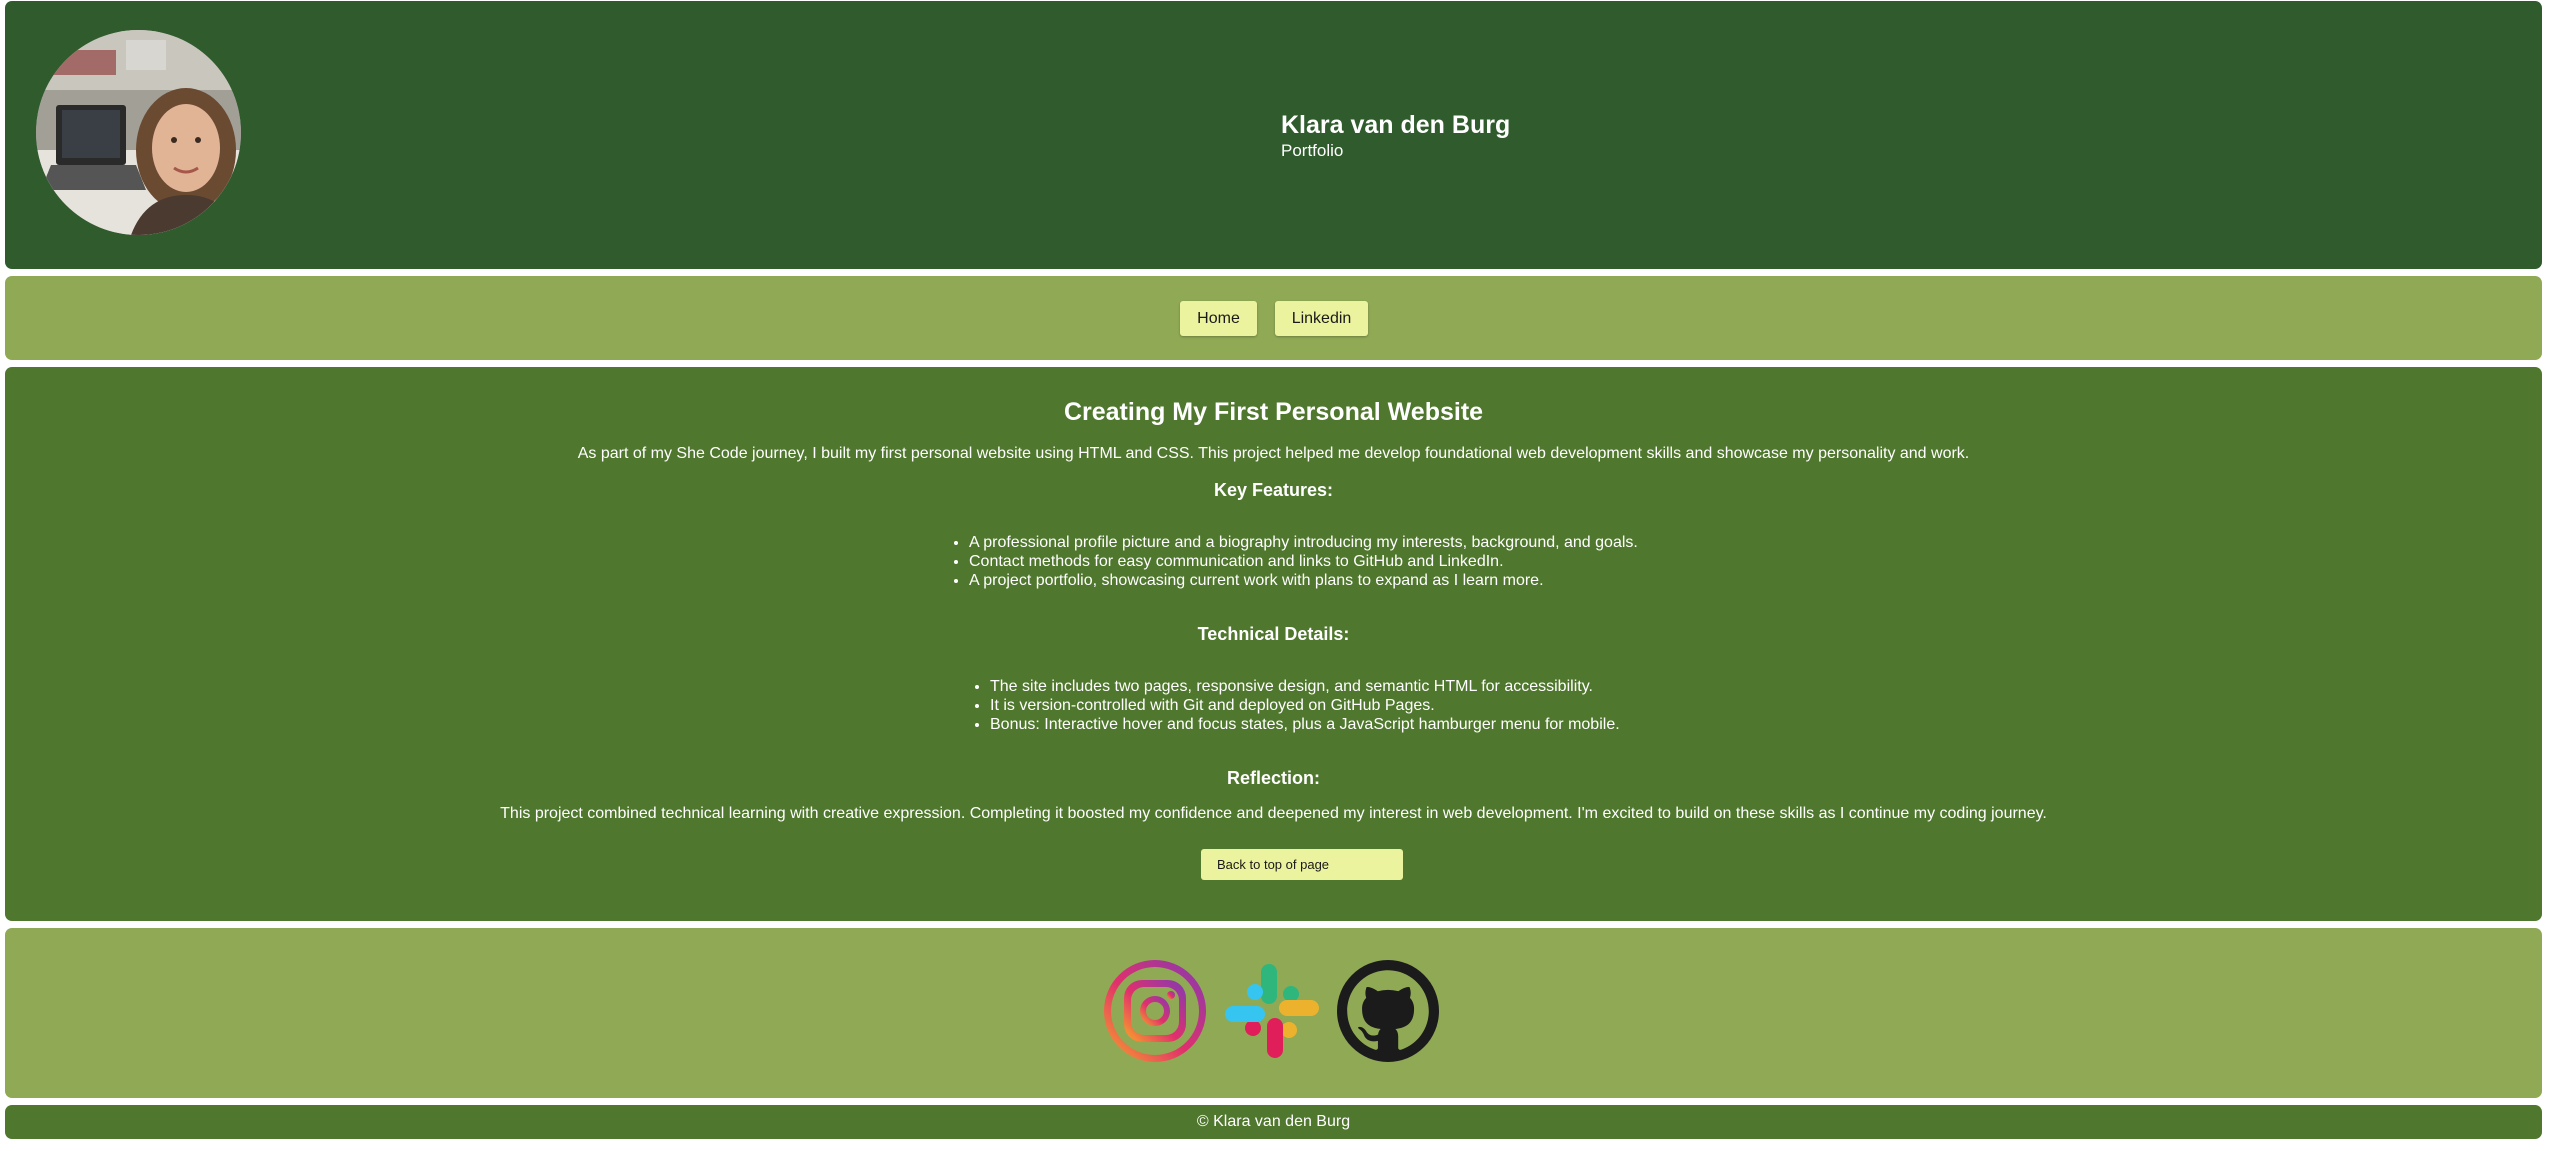  I want to click on slack-icon, so click(1272, 1011).